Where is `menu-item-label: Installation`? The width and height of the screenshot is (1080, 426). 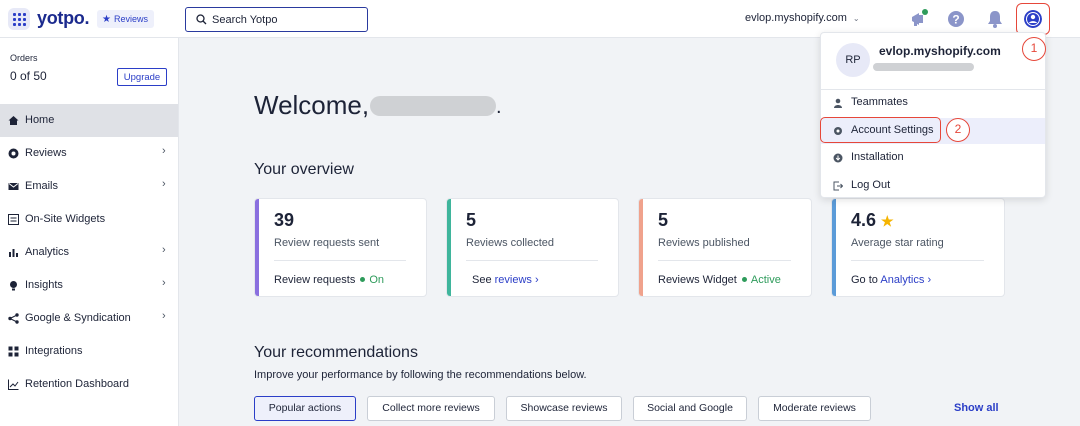 menu-item-label: Installation is located at coordinates (877, 157).